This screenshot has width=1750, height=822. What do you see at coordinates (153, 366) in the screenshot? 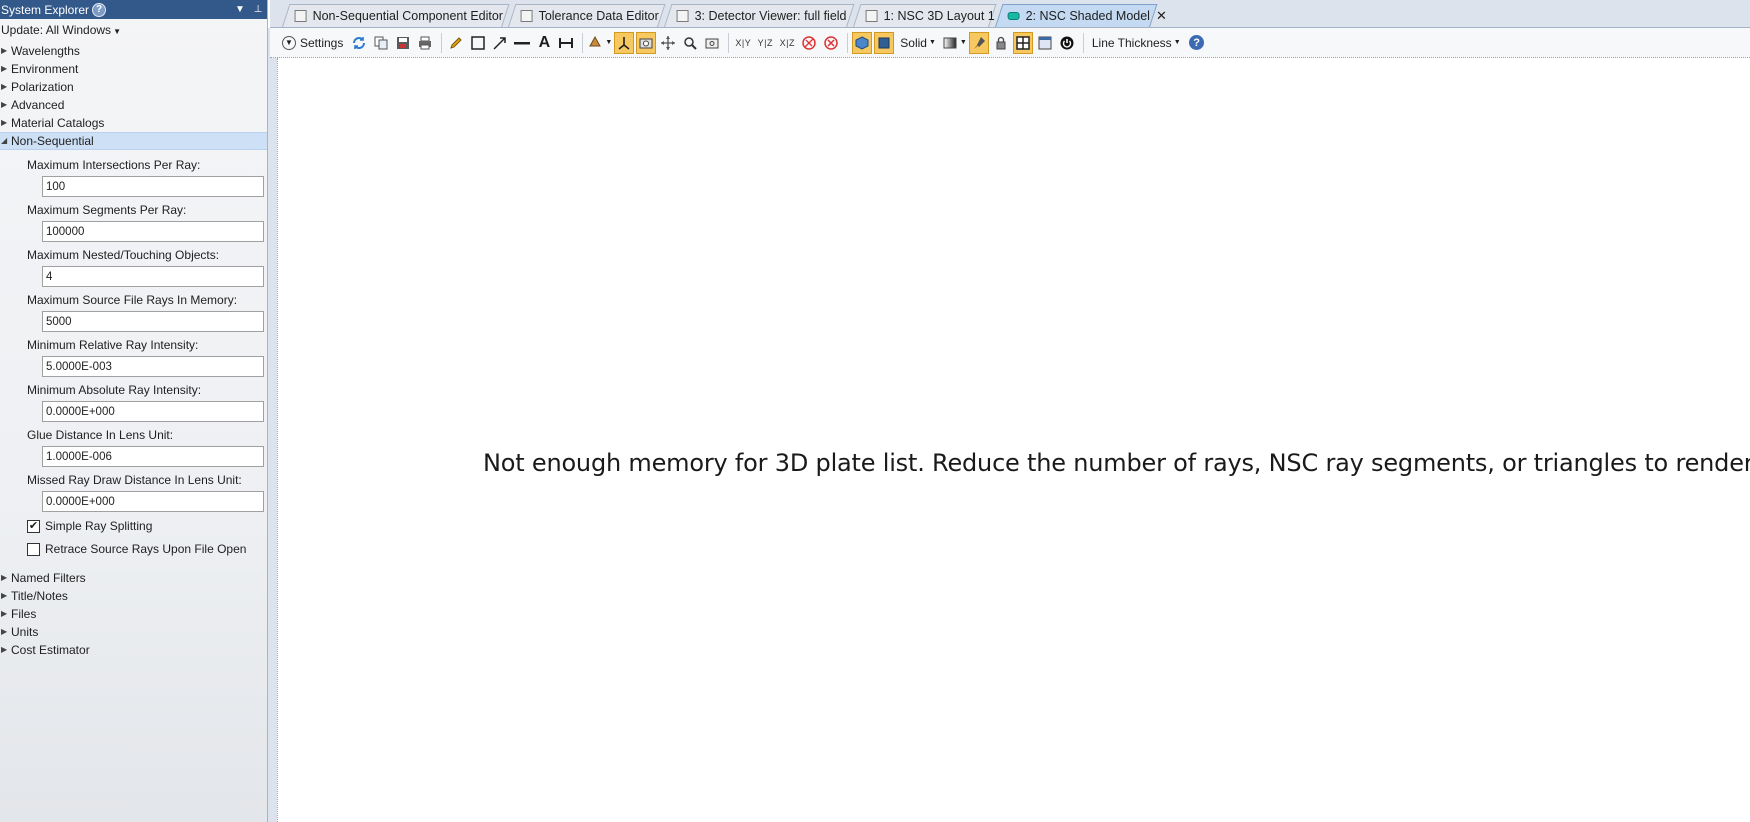
I see `min-relative-intensity-input` at bounding box center [153, 366].